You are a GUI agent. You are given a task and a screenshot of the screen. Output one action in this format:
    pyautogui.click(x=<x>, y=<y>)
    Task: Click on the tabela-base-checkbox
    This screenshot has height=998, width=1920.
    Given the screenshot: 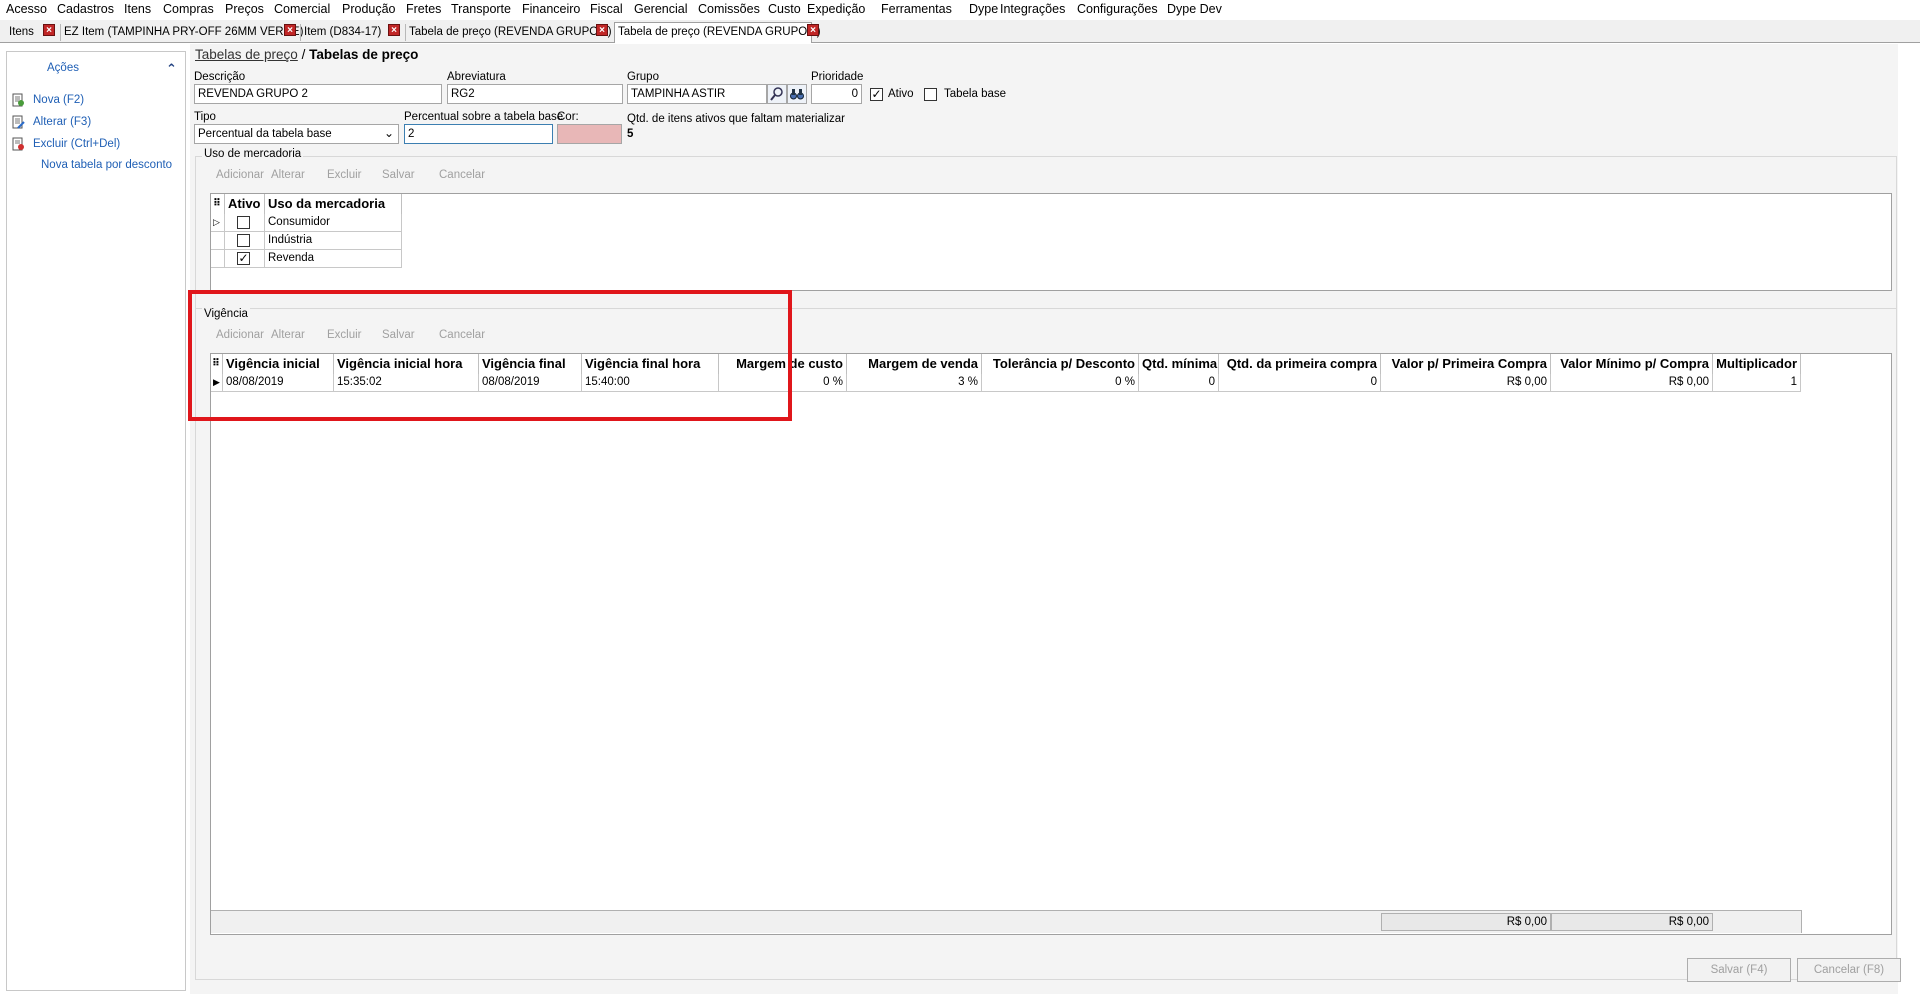 What is the action you would take?
    pyautogui.click(x=930, y=94)
    